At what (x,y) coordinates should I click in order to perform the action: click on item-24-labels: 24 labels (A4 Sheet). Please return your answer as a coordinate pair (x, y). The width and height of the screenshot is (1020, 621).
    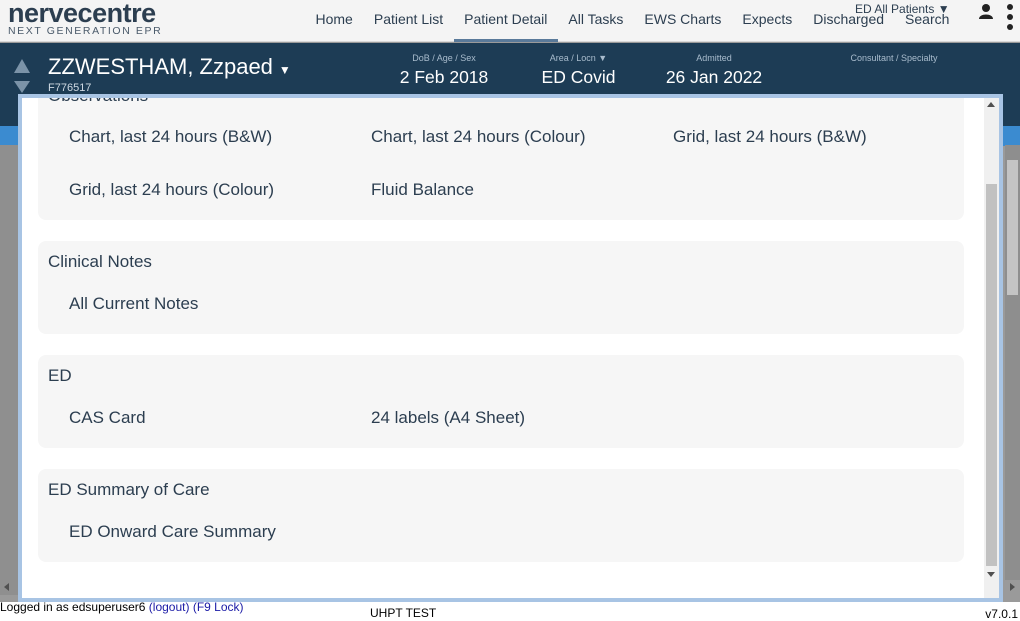
    Looking at the image, I should click on (448, 418).